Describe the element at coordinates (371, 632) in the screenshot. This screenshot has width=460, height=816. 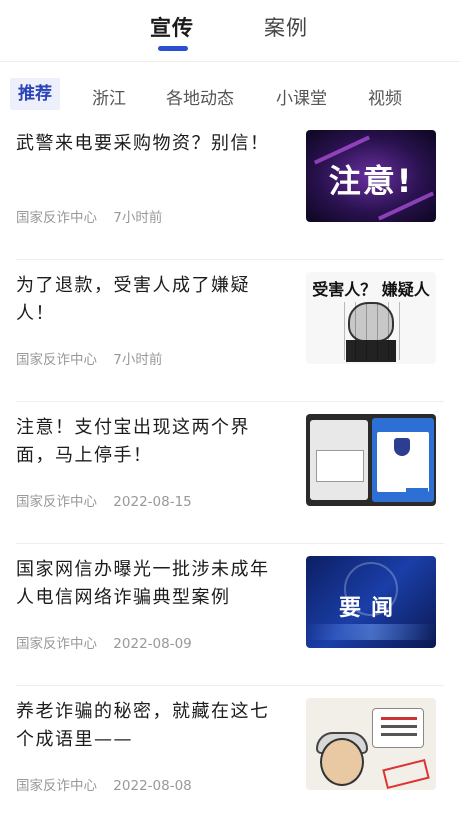
I see `decorative-wave` at that location.